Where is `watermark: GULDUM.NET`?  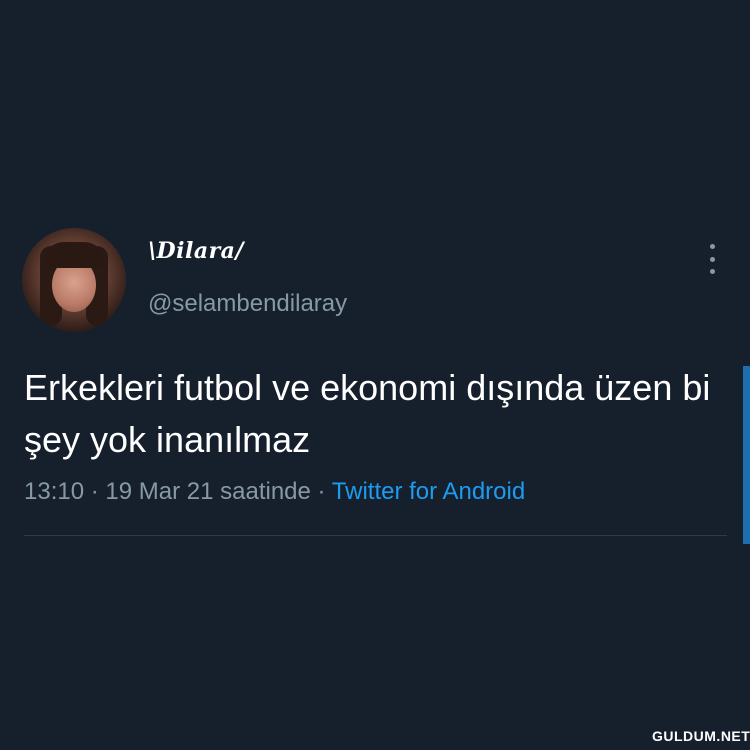
watermark: GULDUM.NET is located at coordinates (701, 736).